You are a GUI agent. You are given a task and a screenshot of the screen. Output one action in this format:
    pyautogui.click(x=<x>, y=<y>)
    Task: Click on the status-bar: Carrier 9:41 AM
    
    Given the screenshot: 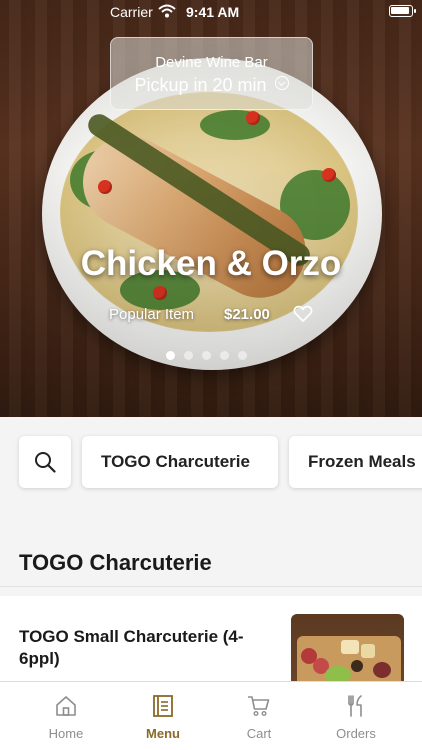 What is the action you would take?
    pyautogui.click(x=211, y=12)
    